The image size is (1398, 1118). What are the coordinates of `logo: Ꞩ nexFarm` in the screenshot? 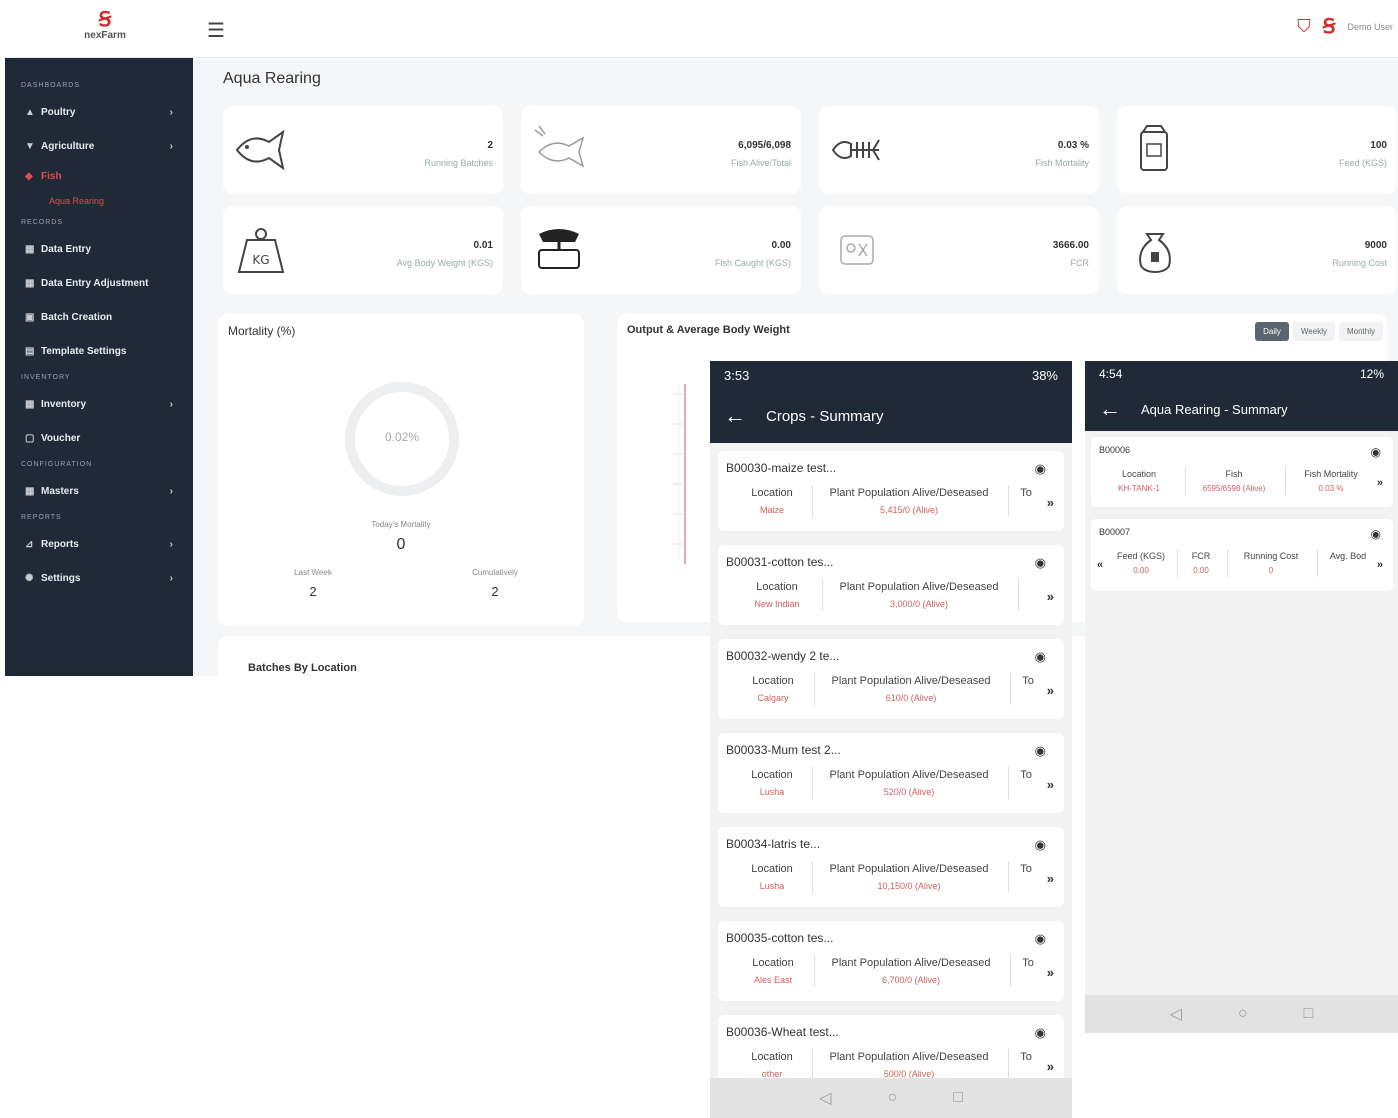 It's located at (105, 25).